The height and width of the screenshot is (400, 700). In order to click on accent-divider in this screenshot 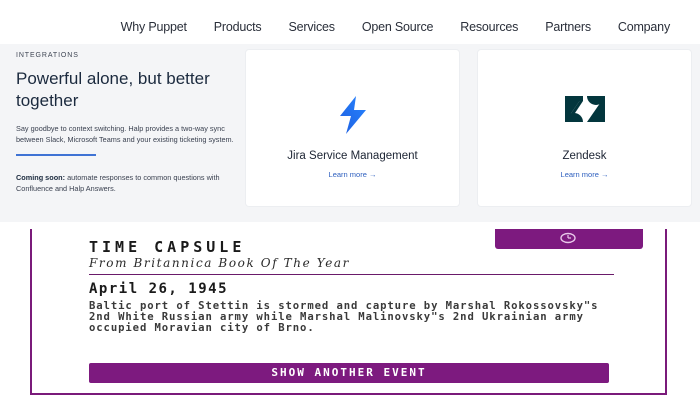, I will do `click(56, 155)`.